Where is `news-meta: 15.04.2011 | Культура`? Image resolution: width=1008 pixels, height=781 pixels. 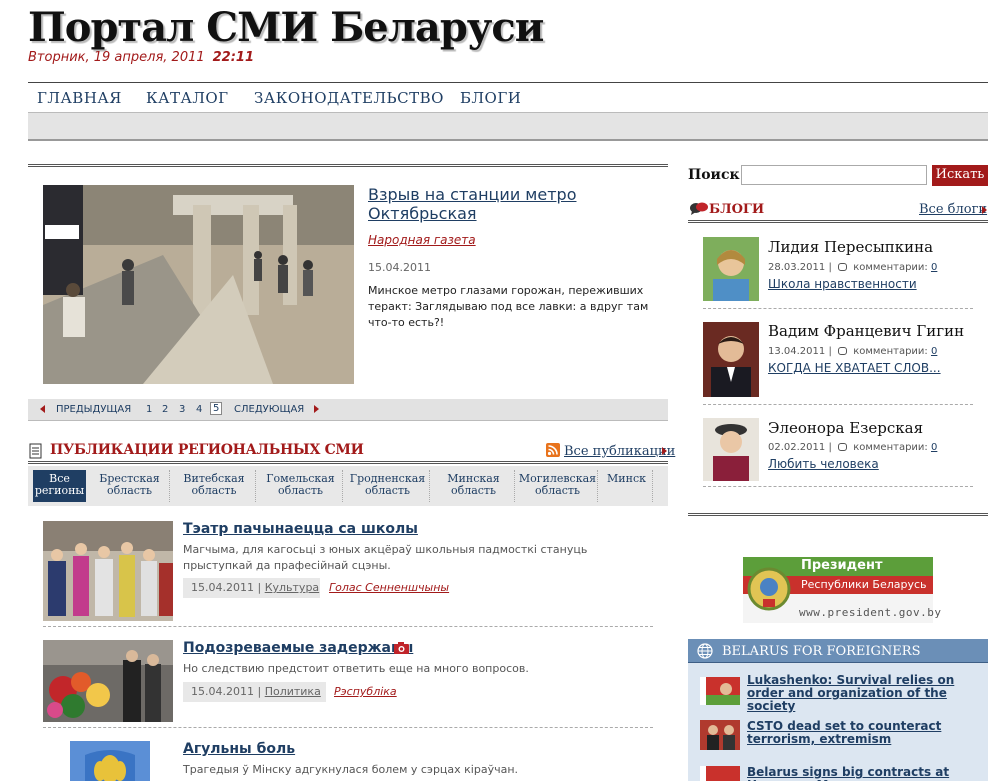
news-meta: 15.04.2011 | Культура is located at coordinates (251, 588).